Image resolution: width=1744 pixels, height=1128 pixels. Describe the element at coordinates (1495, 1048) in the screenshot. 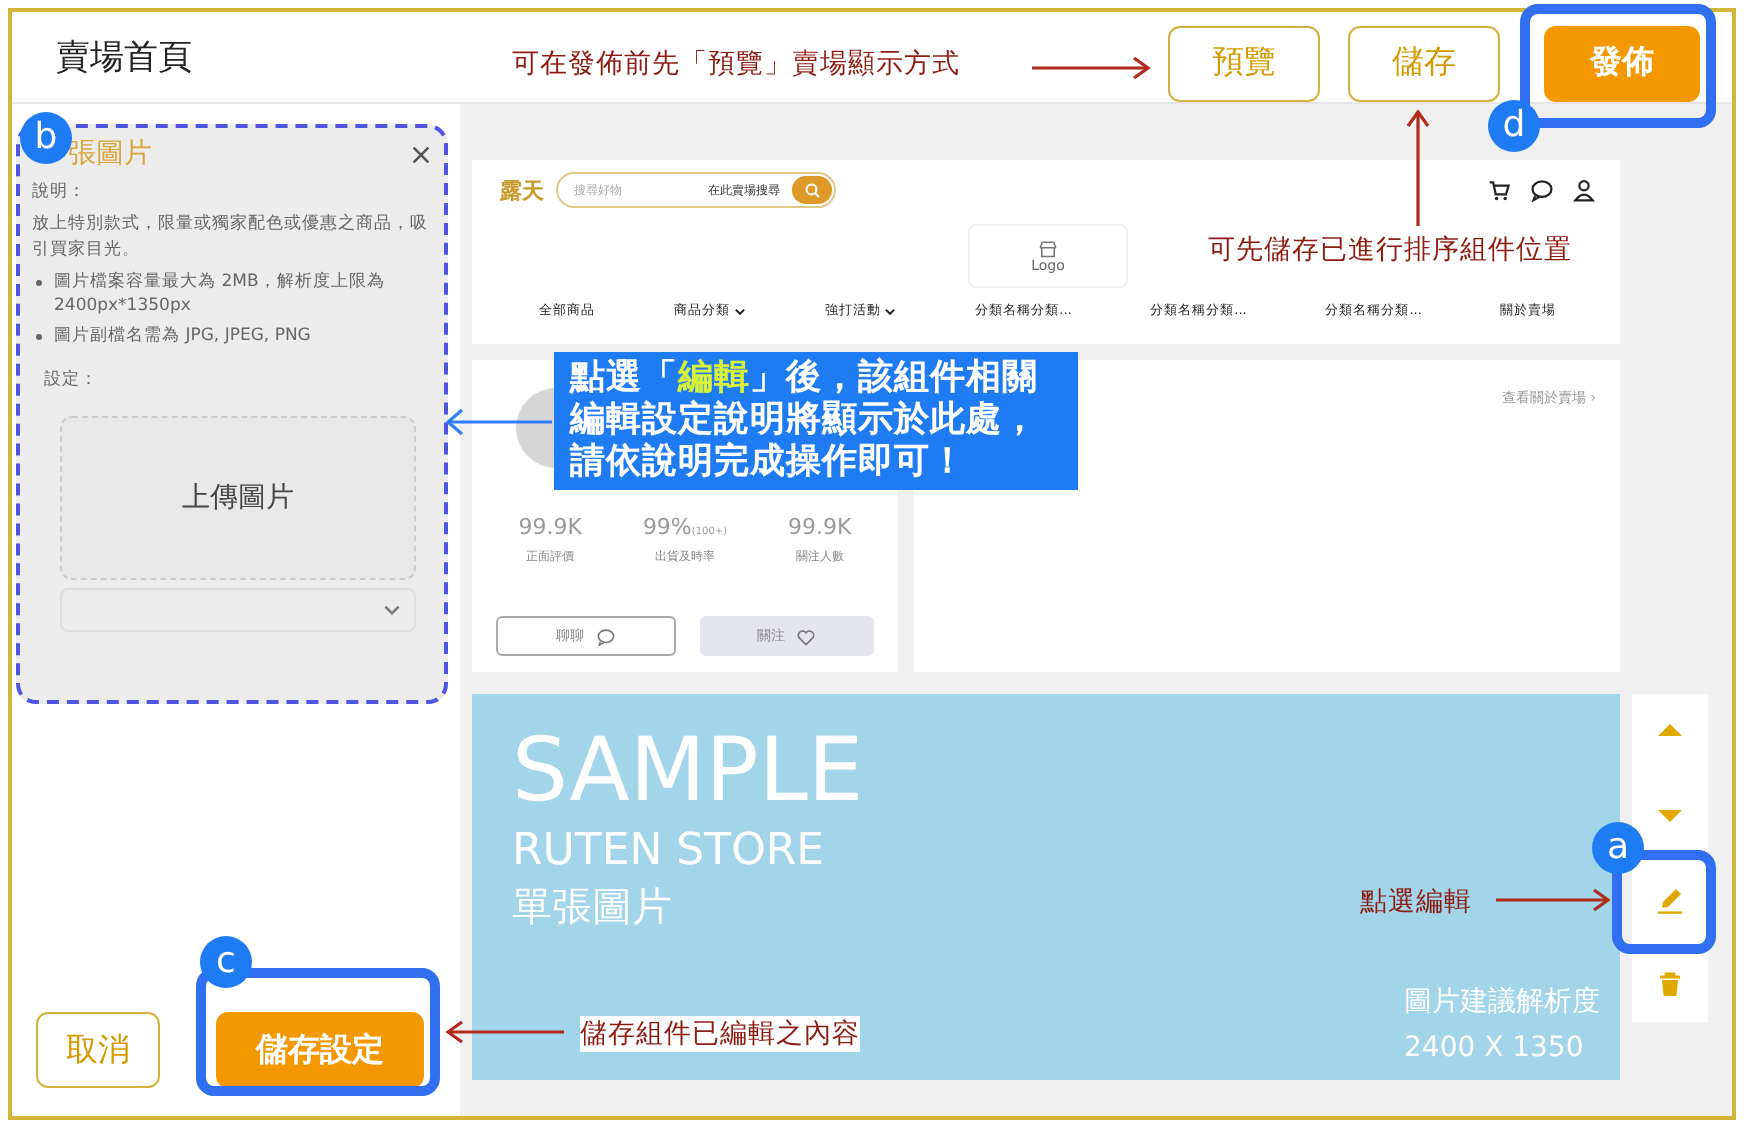

I see `resolution-value: 2400 X 1350` at that location.